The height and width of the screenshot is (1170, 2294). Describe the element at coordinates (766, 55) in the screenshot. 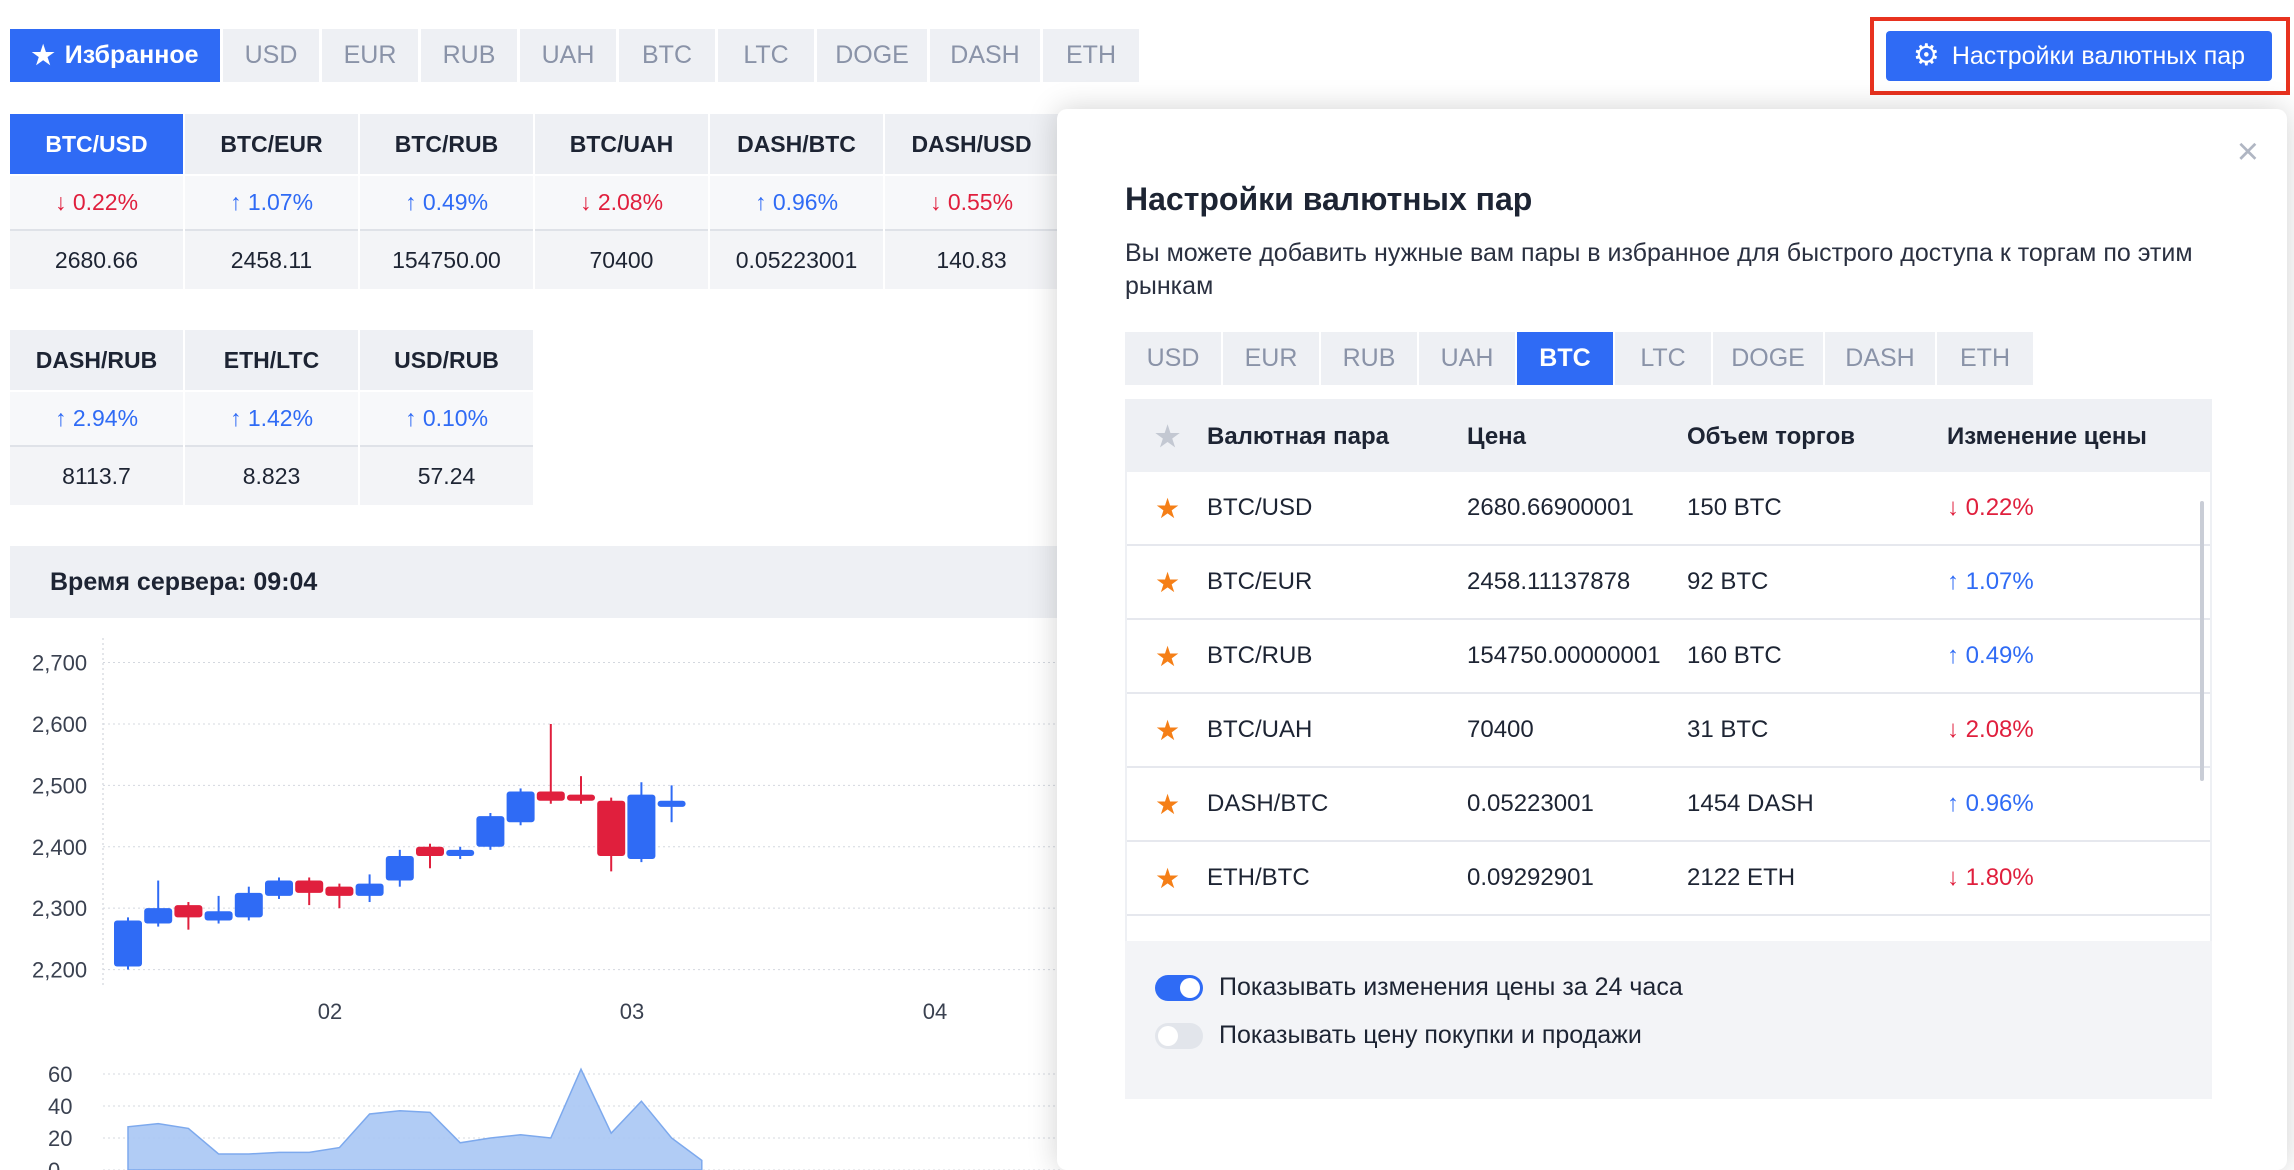

I see `tab-ltc: LTC` at that location.